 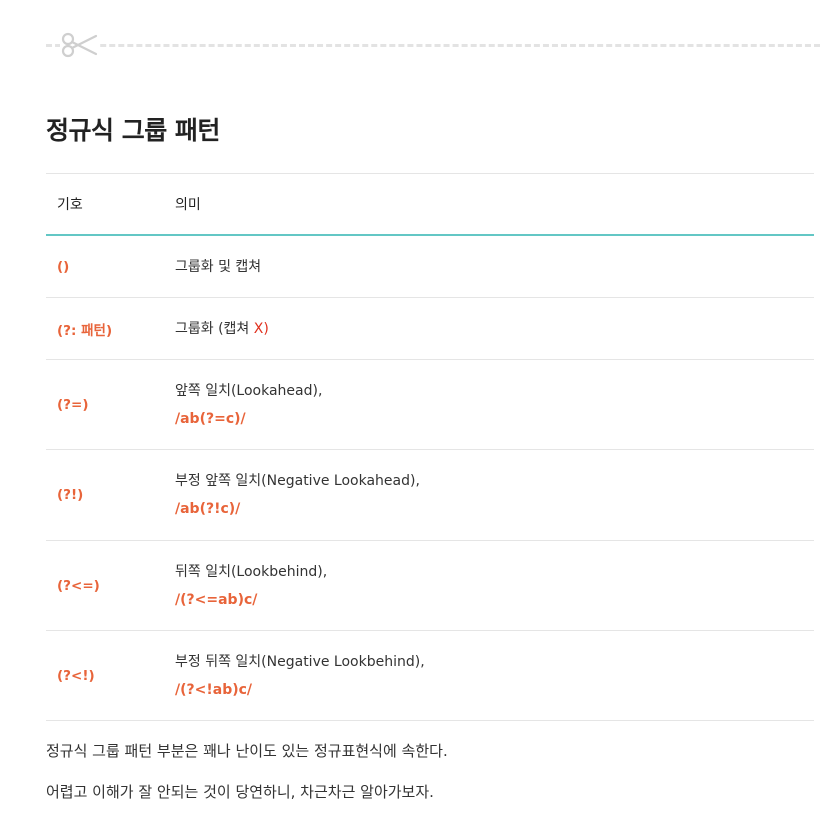 I want to click on row-meaning: 부정 앞쪽 일치(Negative Lookahead), /ab(?!c)/, so click(x=494, y=495).